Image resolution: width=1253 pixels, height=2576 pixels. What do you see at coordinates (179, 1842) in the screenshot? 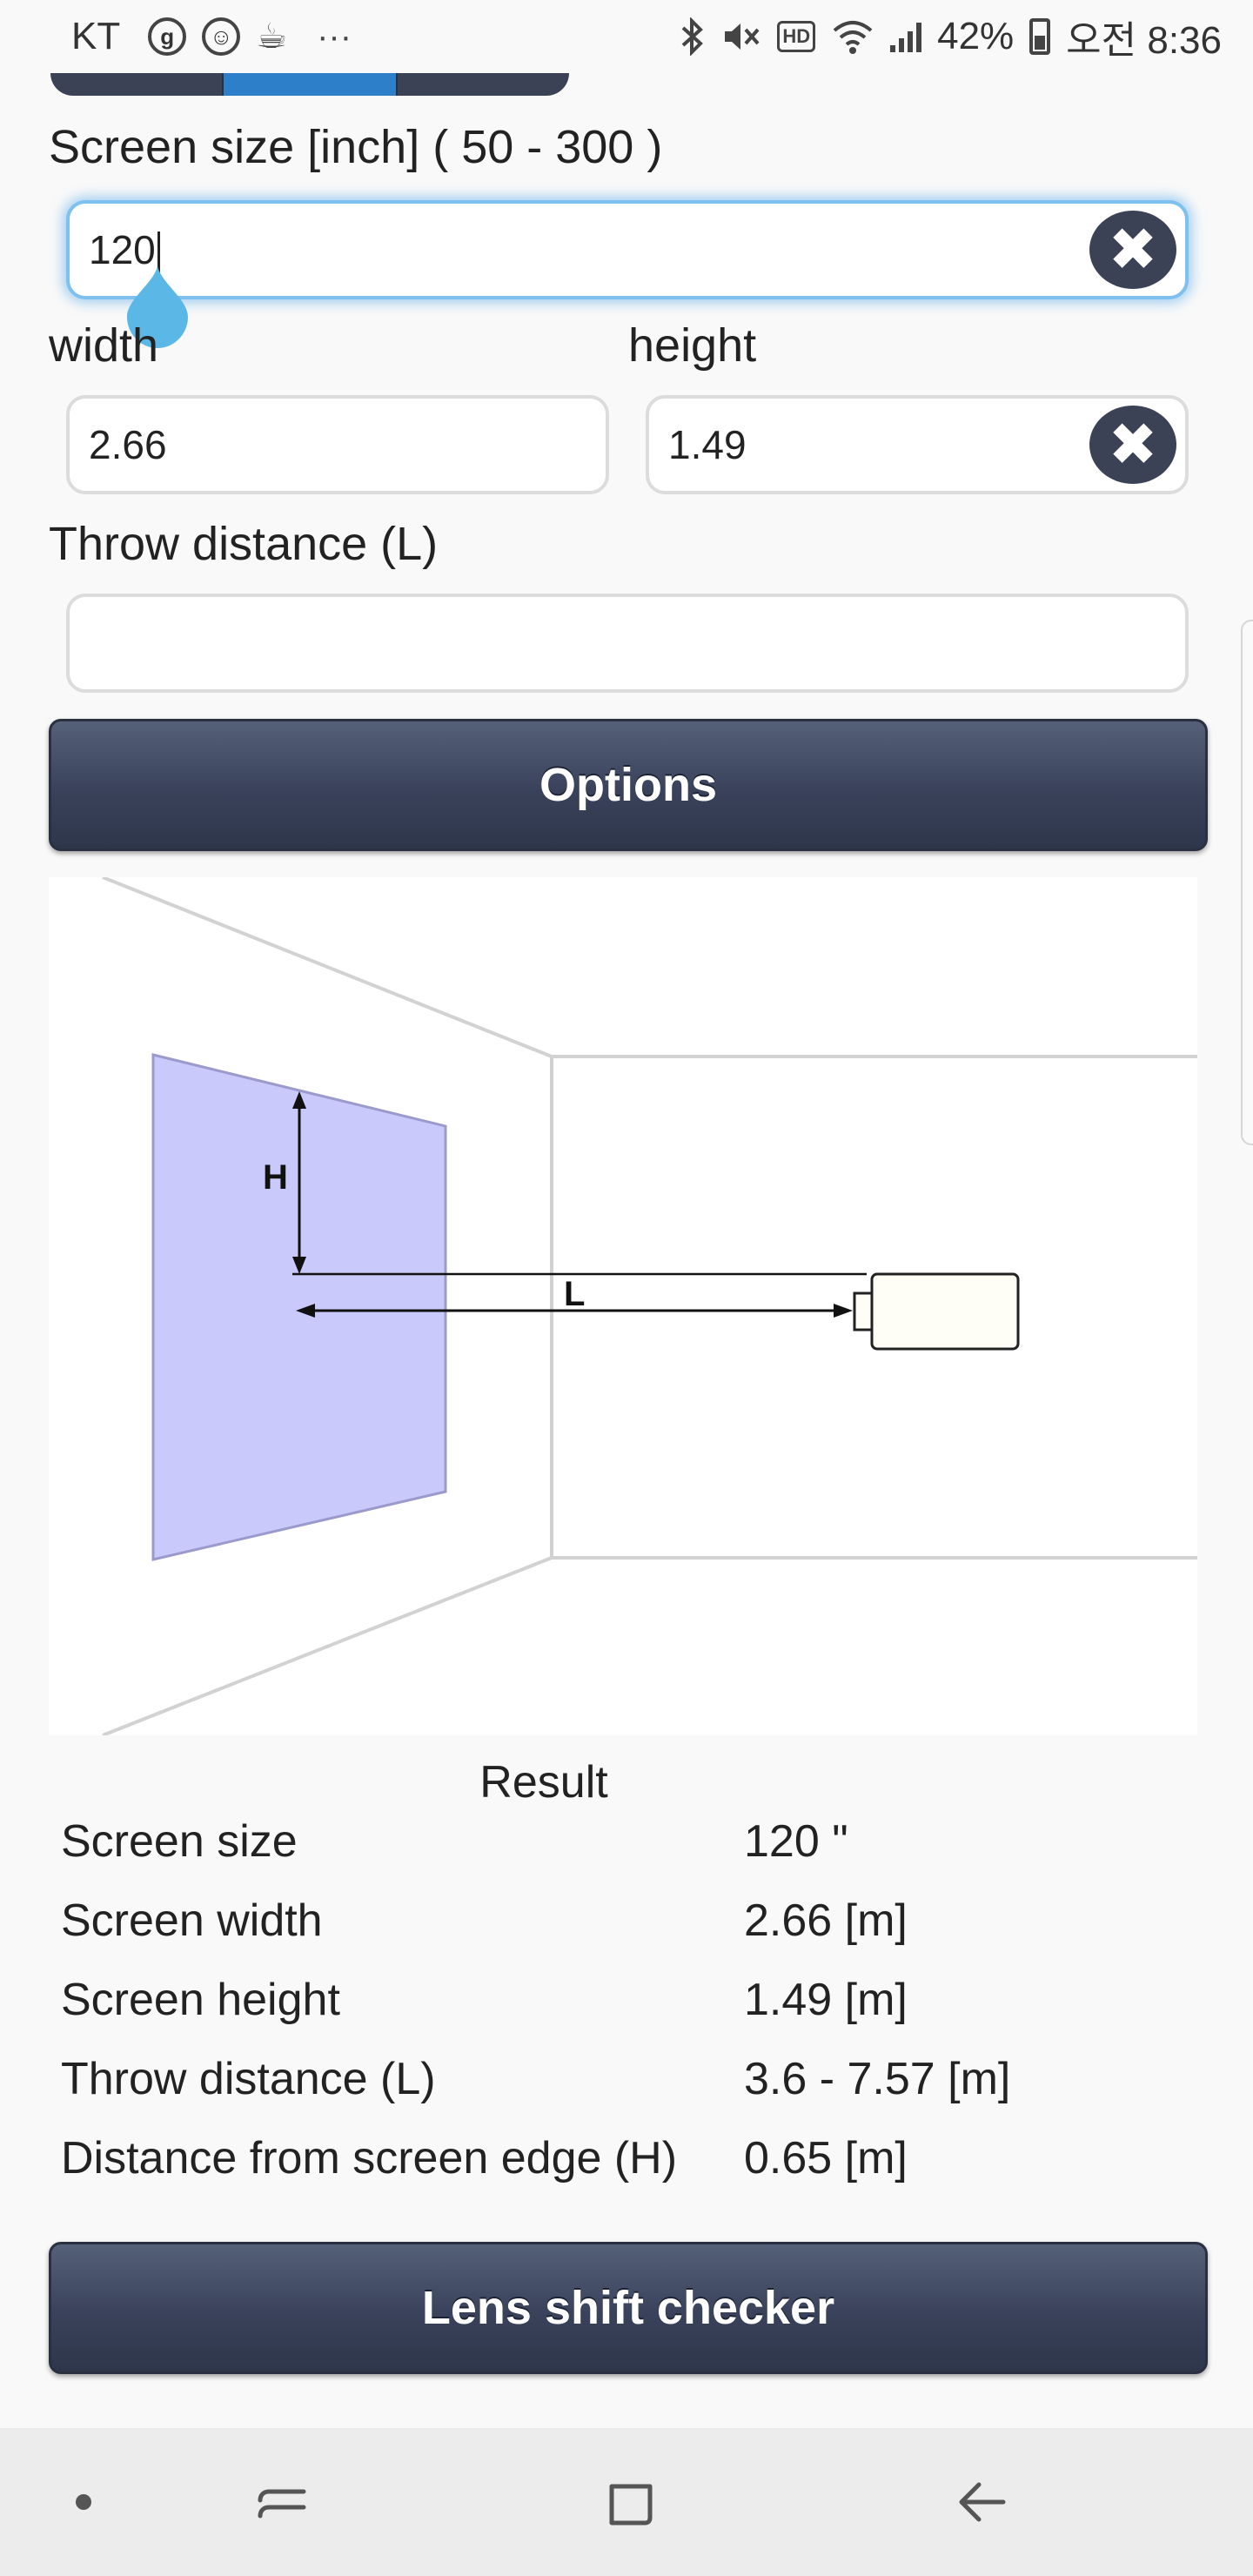
I see `result-key: Screen size` at bounding box center [179, 1842].